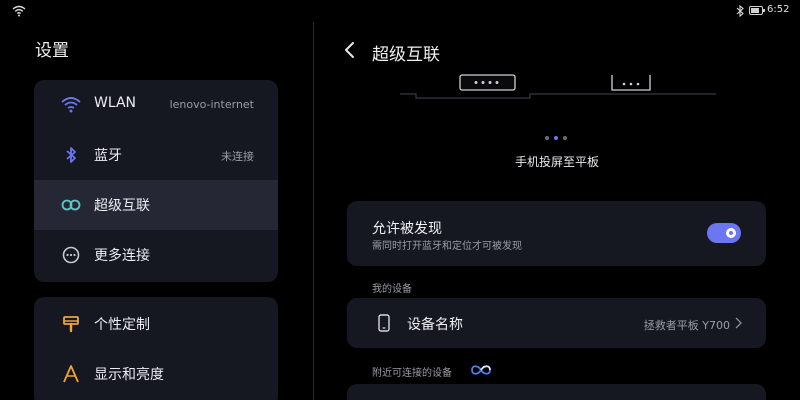 This screenshot has width=800, height=400. I want to click on sidebar-item-label: 超级互联, so click(122, 206).